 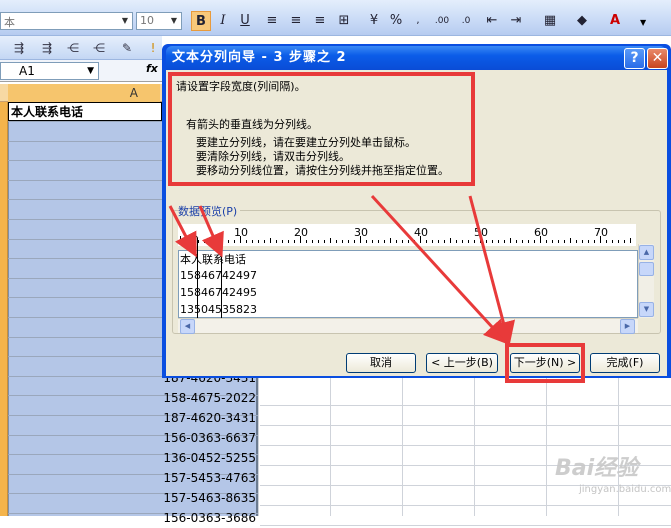 What do you see at coordinates (625, 489) in the screenshot?
I see `watermark-url: jingyan.baidu.com` at bounding box center [625, 489].